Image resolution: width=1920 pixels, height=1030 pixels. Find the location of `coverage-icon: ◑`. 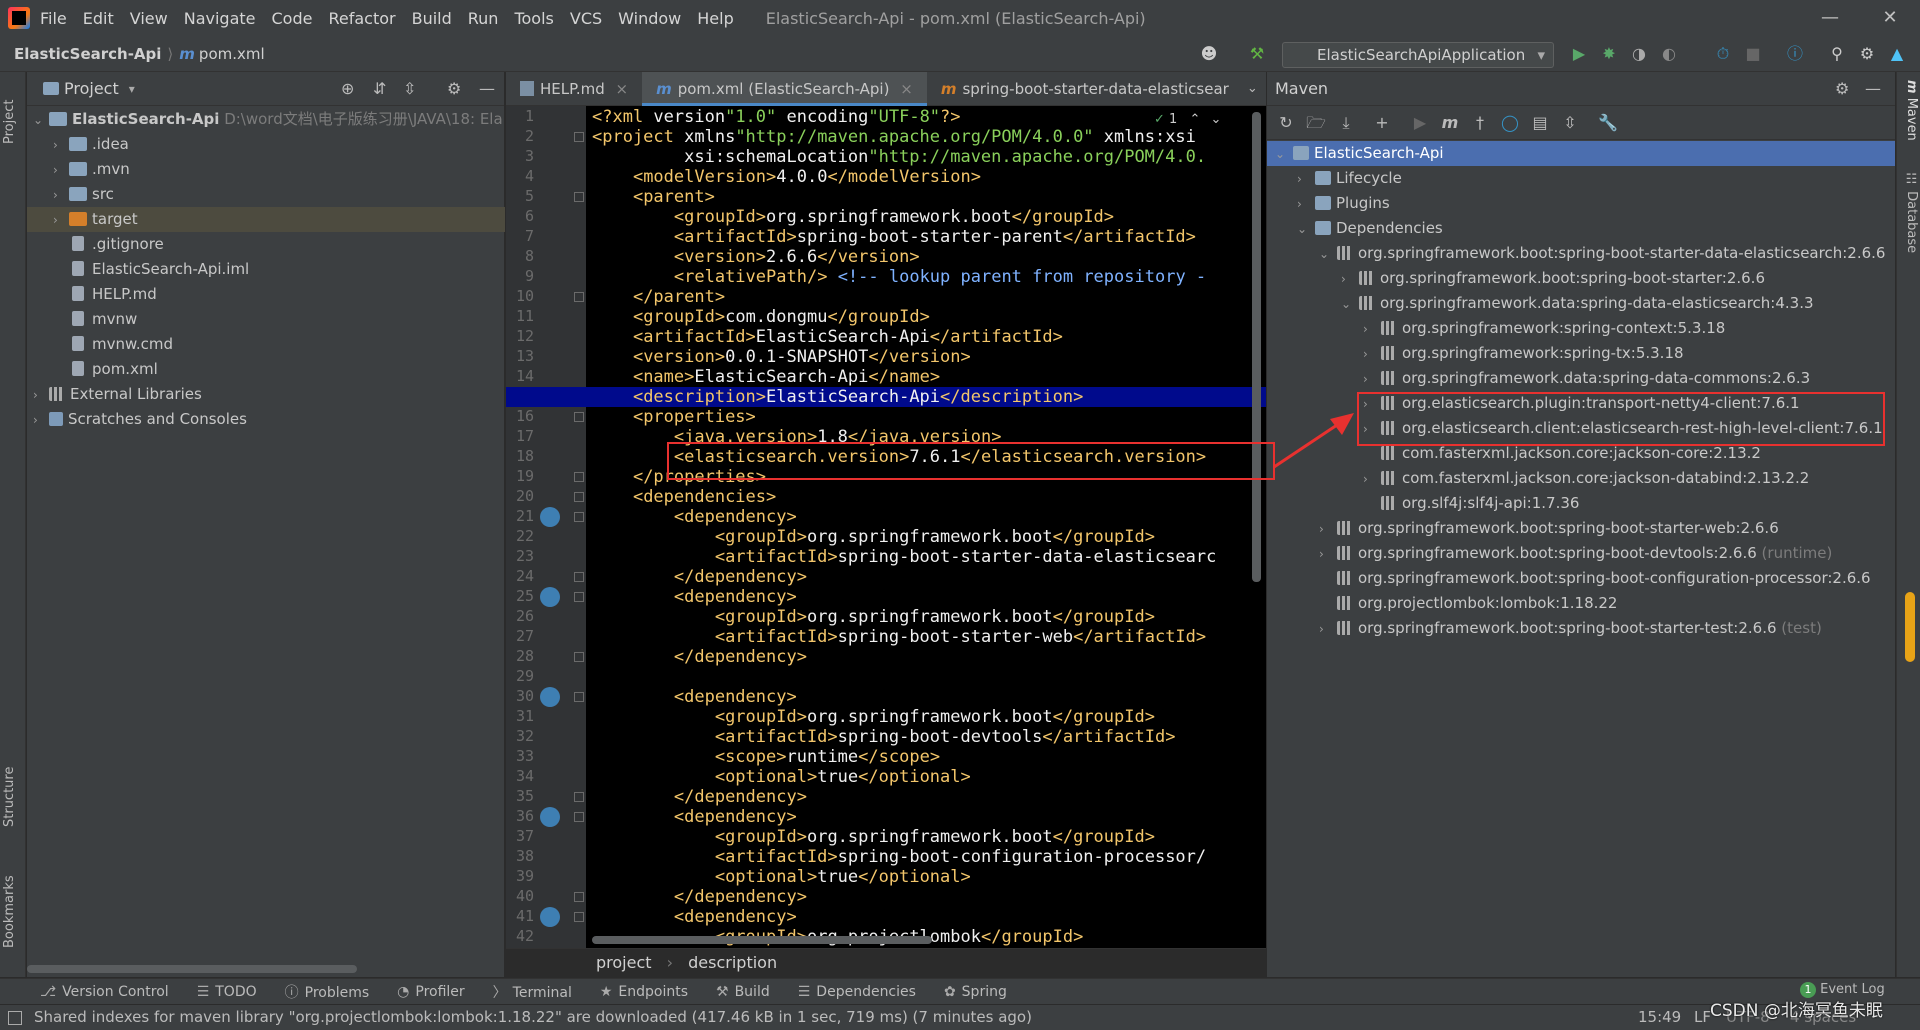

coverage-icon: ◑ is located at coordinates (1639, 54).